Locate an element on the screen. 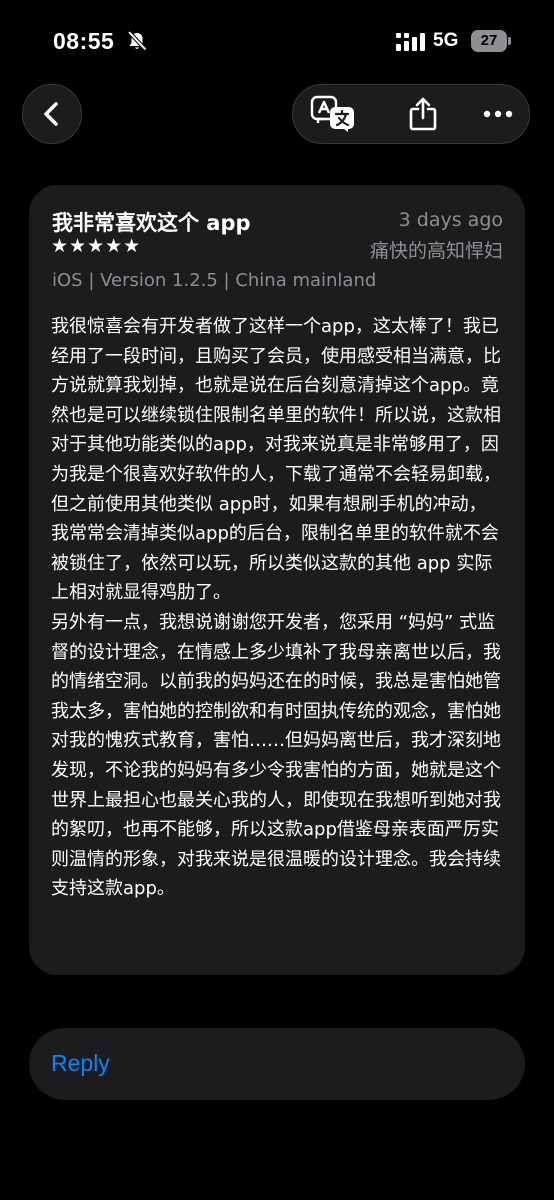 The width and height of the screenshot is (554, 1200). review-title: 我非常喜欢这个 app is located at coordinates (151, 223).